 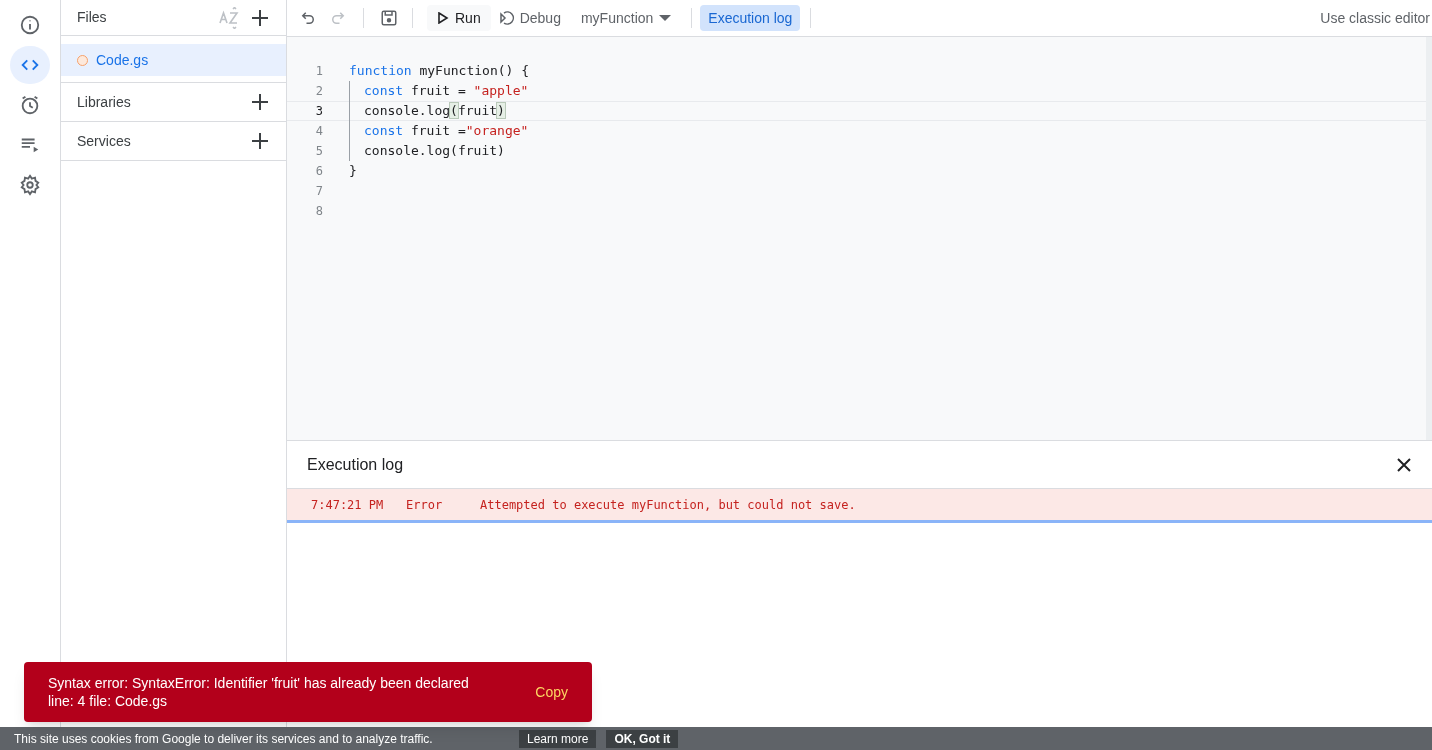 I want to click on line-number: 2, so click(x=318, y=91).